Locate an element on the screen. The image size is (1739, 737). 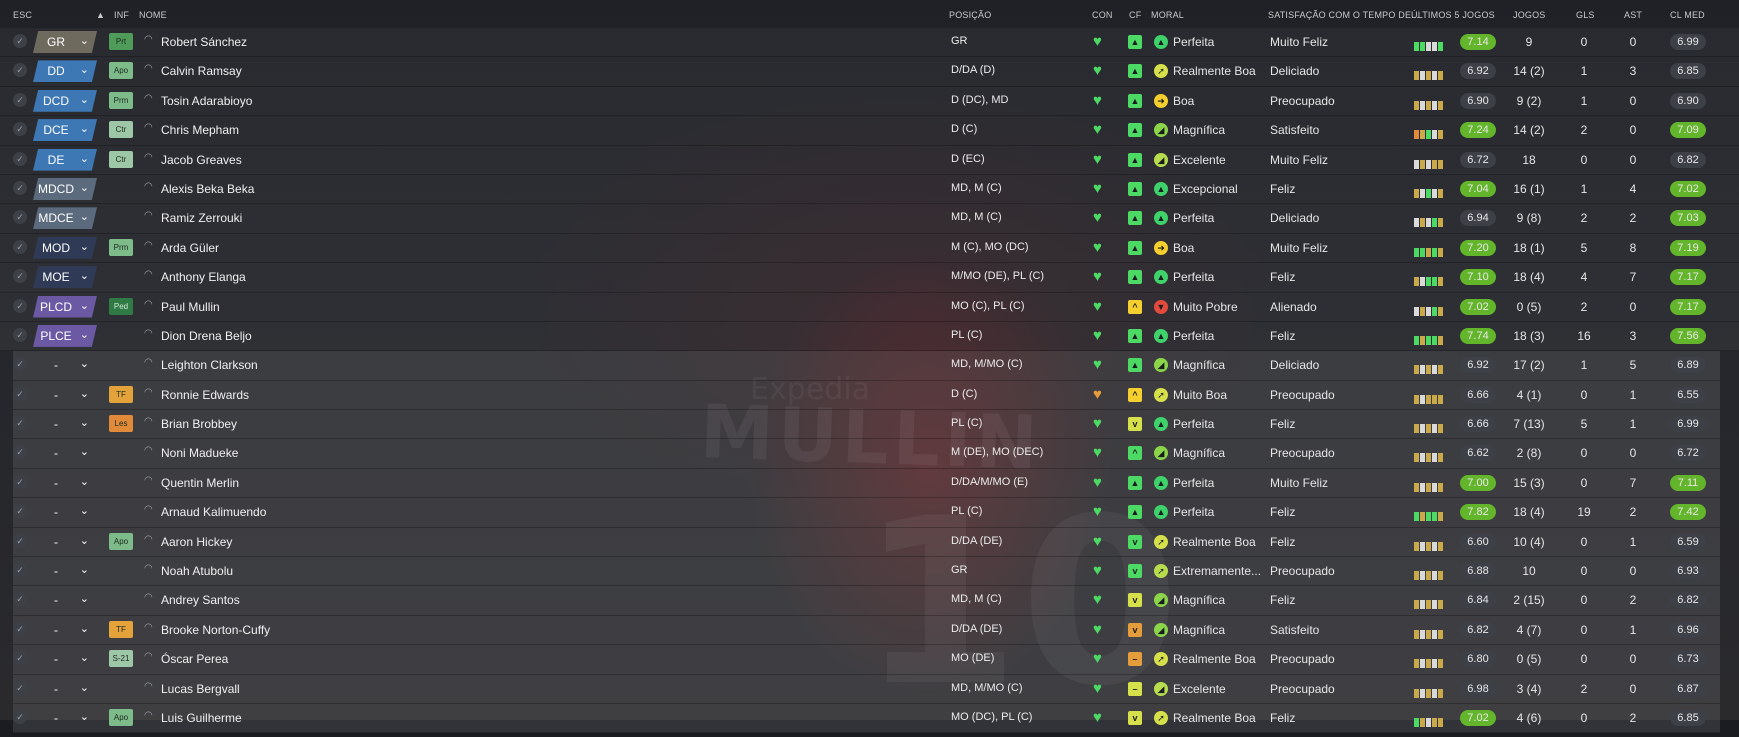
player-name: Arda Güler is located at coordinates (190, 248).